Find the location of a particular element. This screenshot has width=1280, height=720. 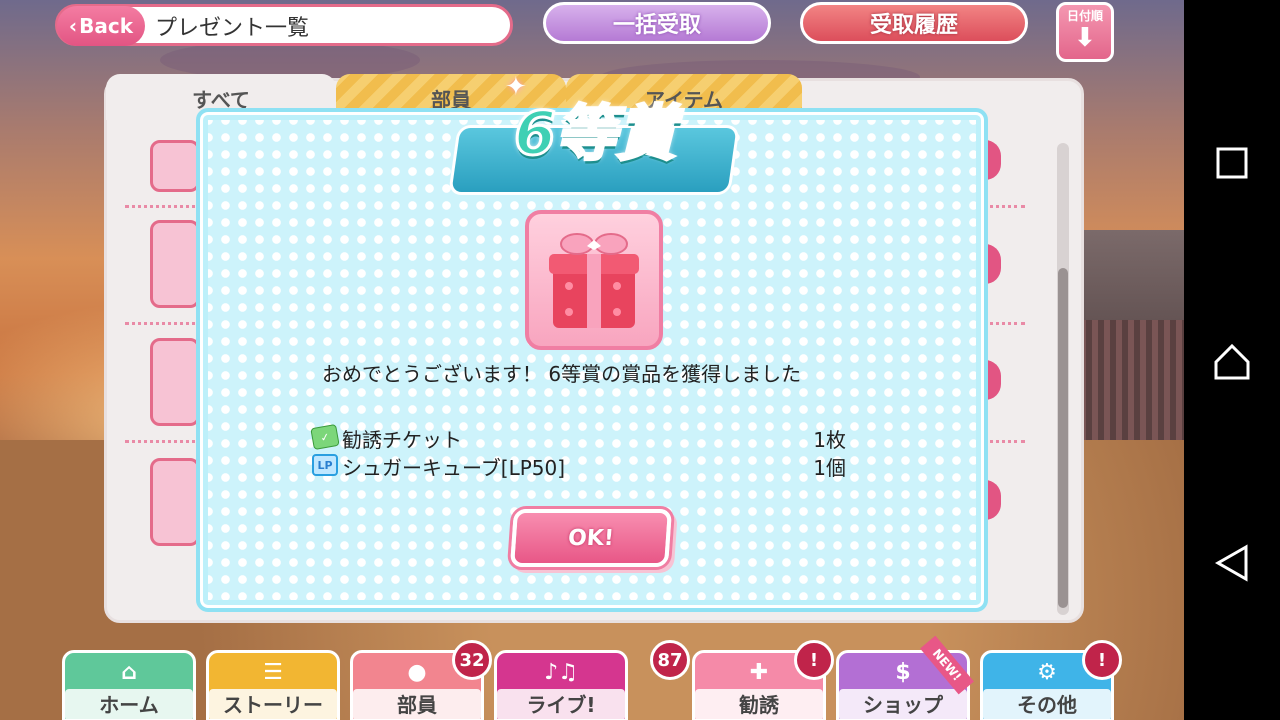

member-count-badge: 32 is located at coordinates (472, 660).